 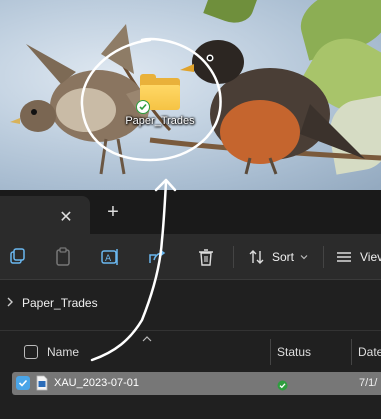 What do you see at coordinates (66, 218) in the screenshot?
I see `close-tab-icon: ✕` at bounding box center [66, 218].